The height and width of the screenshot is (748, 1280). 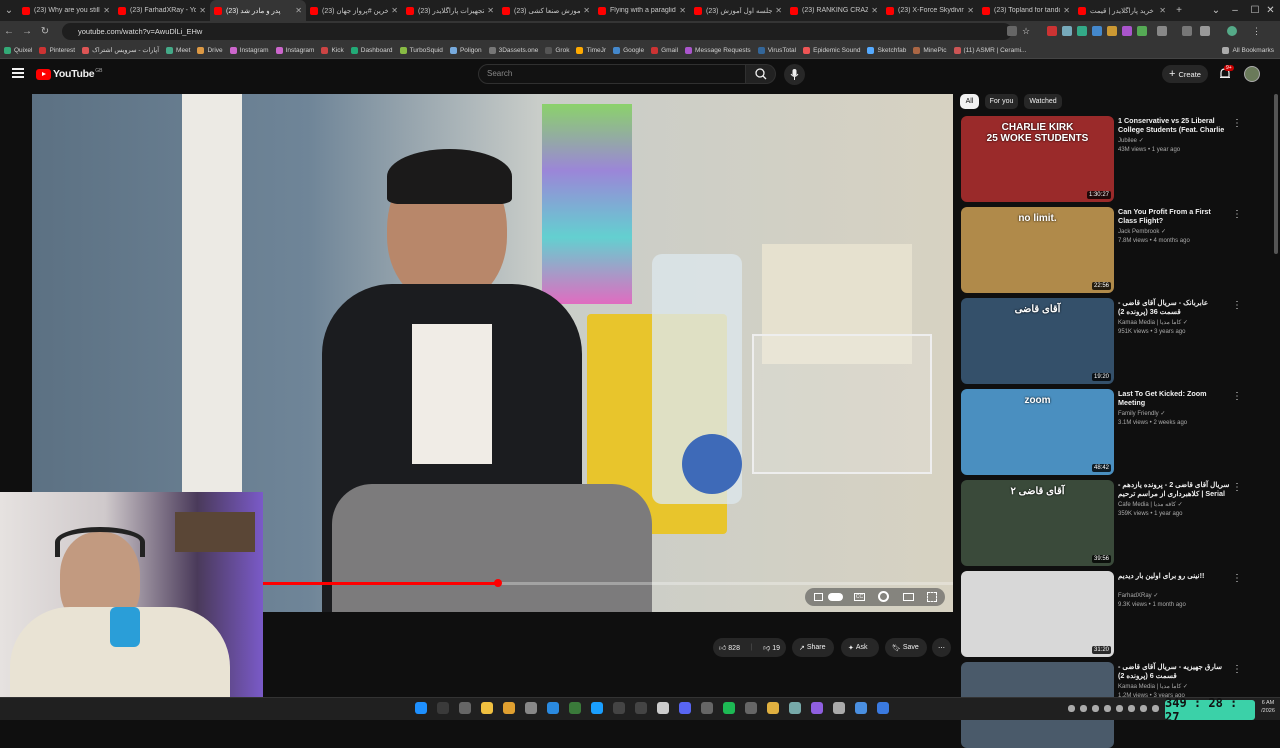 What do you see at coordinates (546, 10) in the screenshot?
I see `browser-tab: (23) آموزش صنعا کشی ✕` at bounding box center [546, 10].